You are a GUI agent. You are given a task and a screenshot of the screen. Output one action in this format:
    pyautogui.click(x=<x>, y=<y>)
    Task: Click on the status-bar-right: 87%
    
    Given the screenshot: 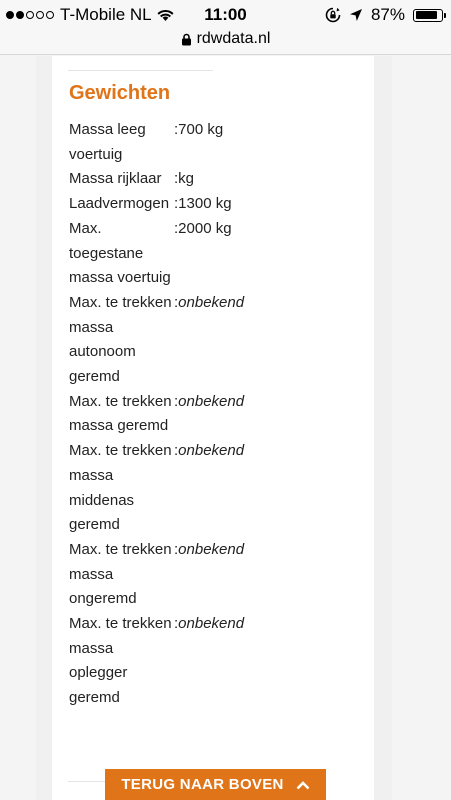 What is the action you would take?
    pyautogui.click(x=385, y=15)
    